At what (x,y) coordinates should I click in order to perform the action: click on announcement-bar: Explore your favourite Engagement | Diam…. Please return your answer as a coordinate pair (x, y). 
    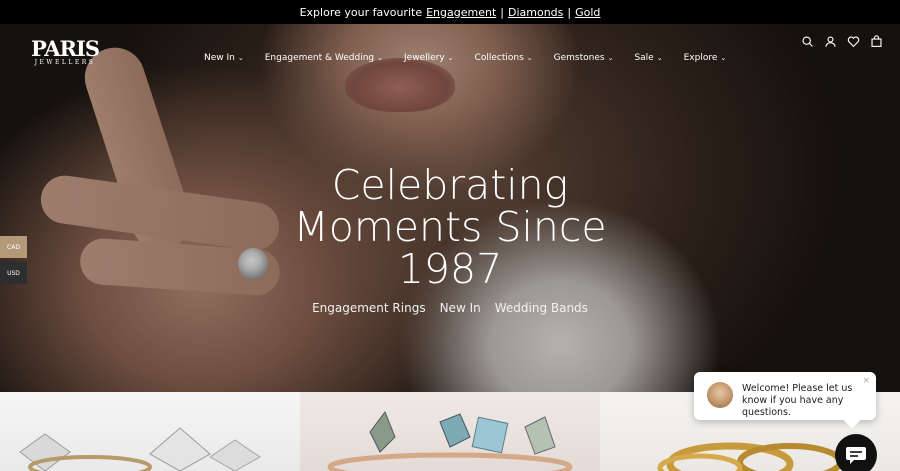
    Looking at the image, I should click on (450, 12).